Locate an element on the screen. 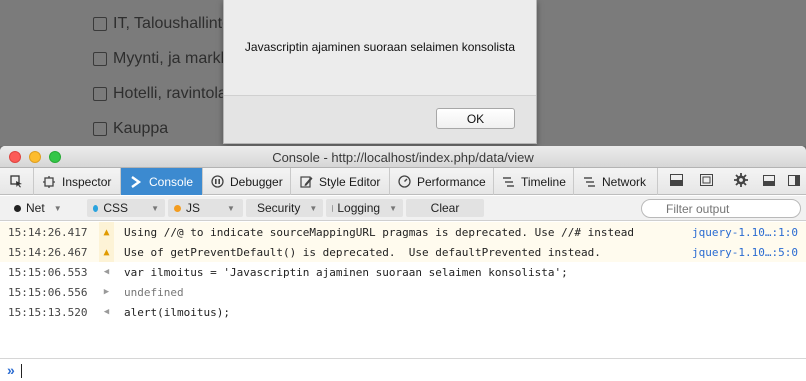 This screenshot has height=381, width=806. tab-label: Timeline is located at coordinates (543, 181).